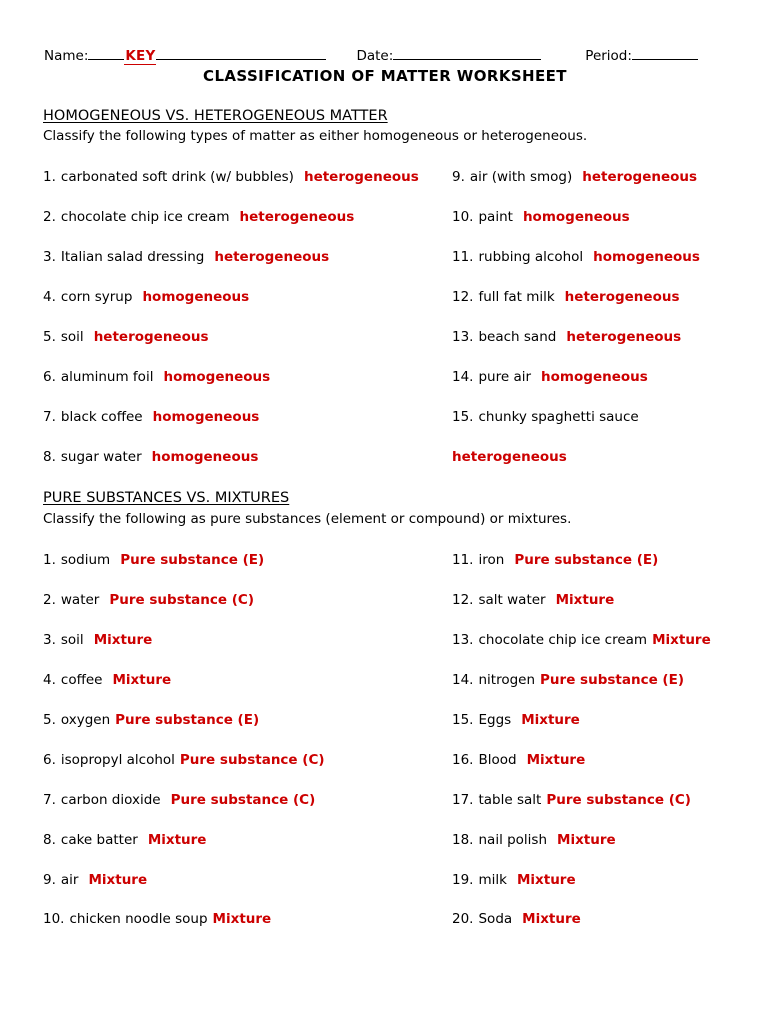 This screenshot has height=1024, width=770. What do you see at coordinates (85, 560) in the screenshot?
I see `question-prompt: sodium` at bounding box center [85, 560].